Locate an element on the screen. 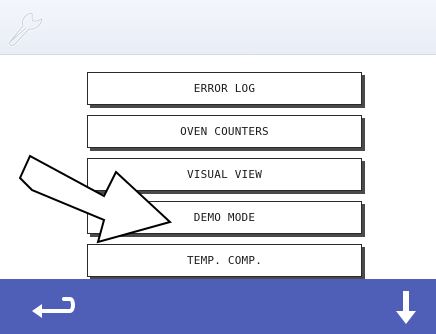  error-log-button: ERROR LOG is located at coordinates (224, 88).